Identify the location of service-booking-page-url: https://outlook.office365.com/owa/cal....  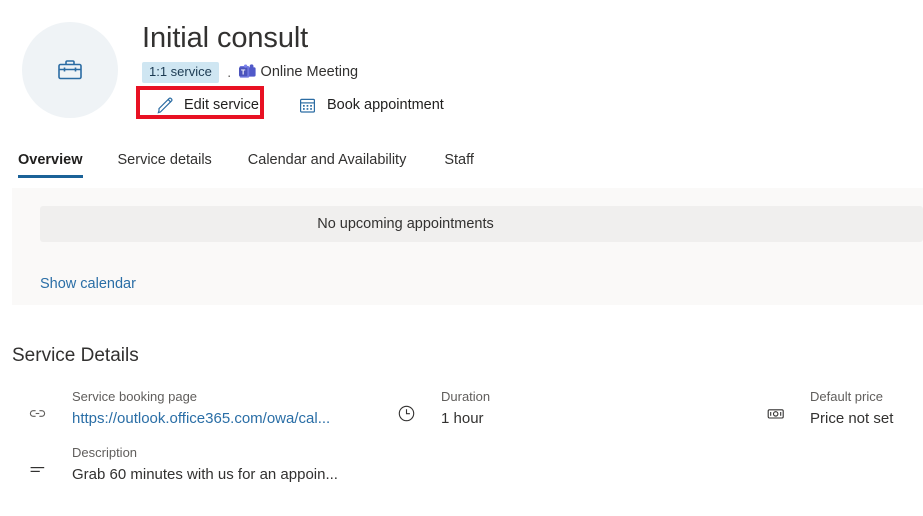
(201, 419).